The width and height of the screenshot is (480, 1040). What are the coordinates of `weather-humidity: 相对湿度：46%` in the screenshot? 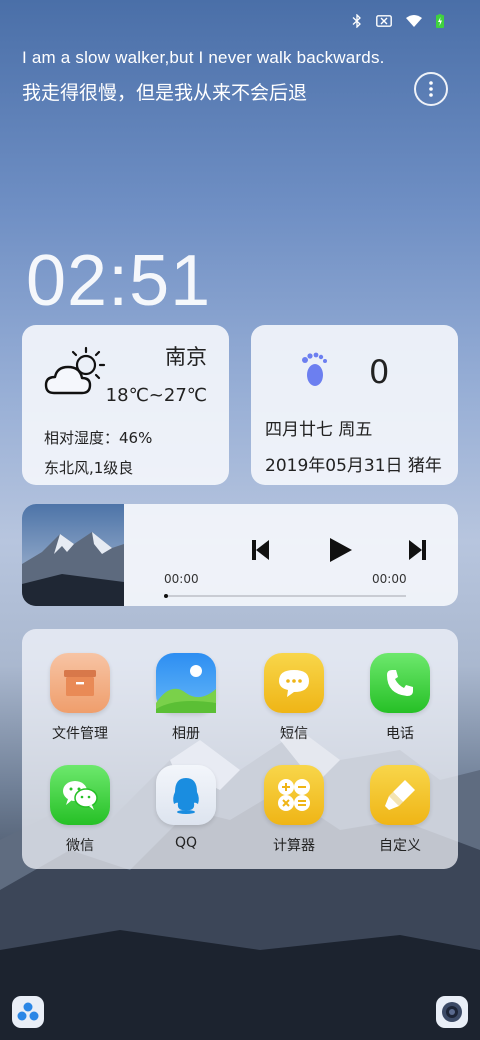 It's located at (98, 438).